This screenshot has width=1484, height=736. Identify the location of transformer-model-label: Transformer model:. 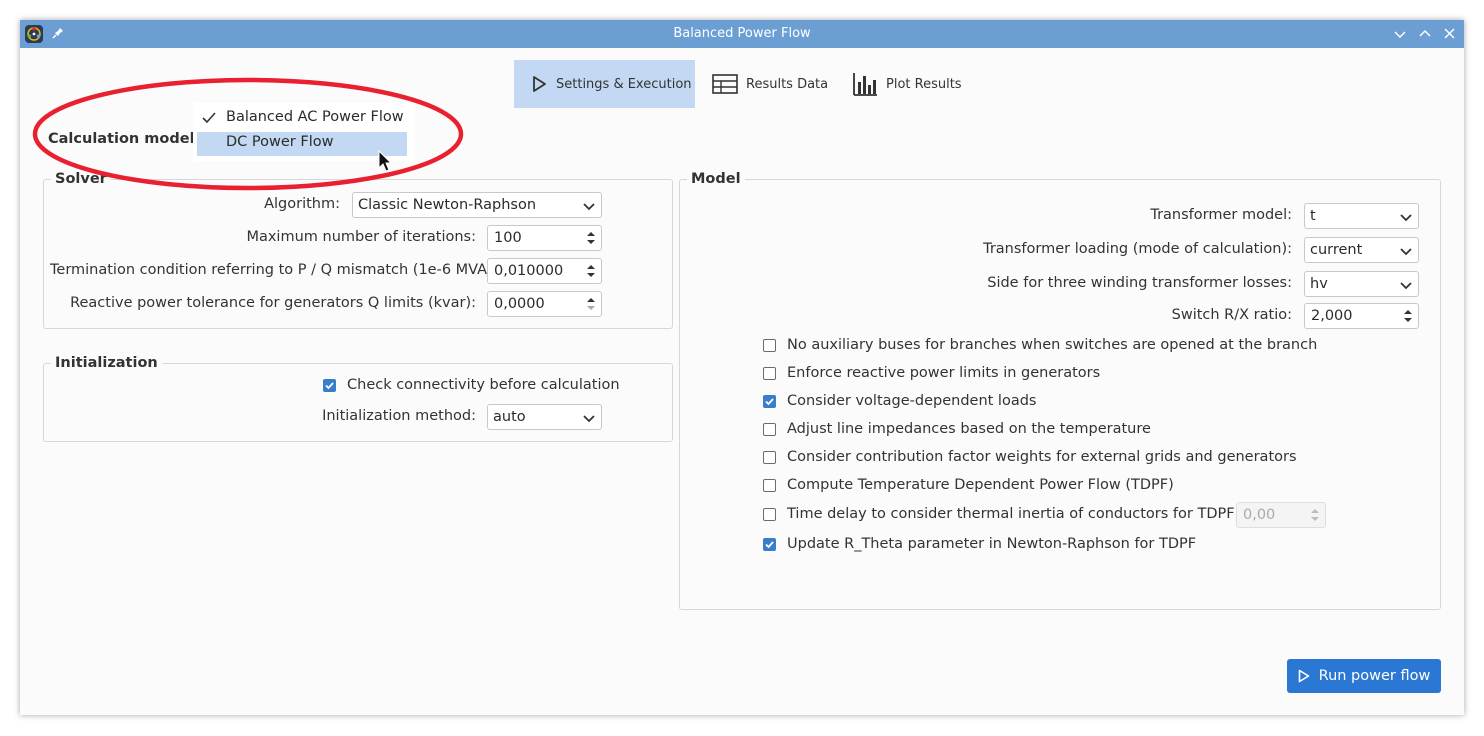
(1221, 215).